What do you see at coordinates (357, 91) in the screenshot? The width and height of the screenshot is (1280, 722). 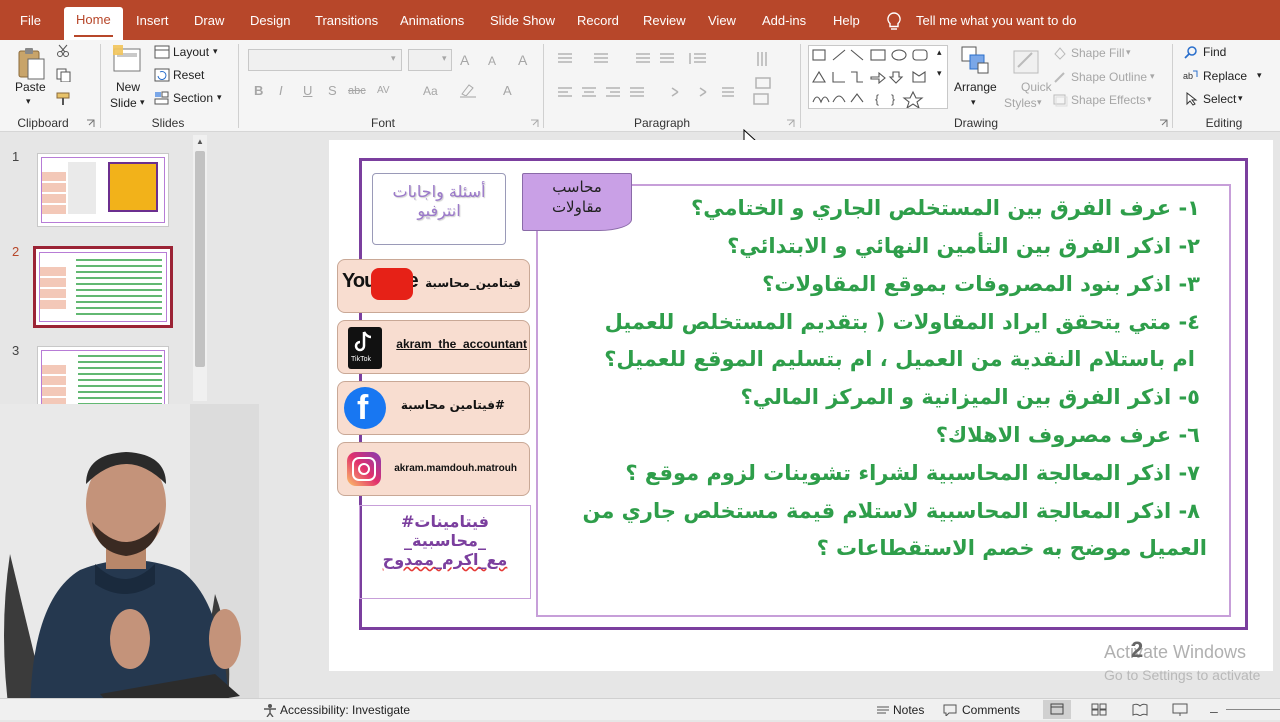 I see `strikethrough-button: abc` at bounding box center [357, 91].